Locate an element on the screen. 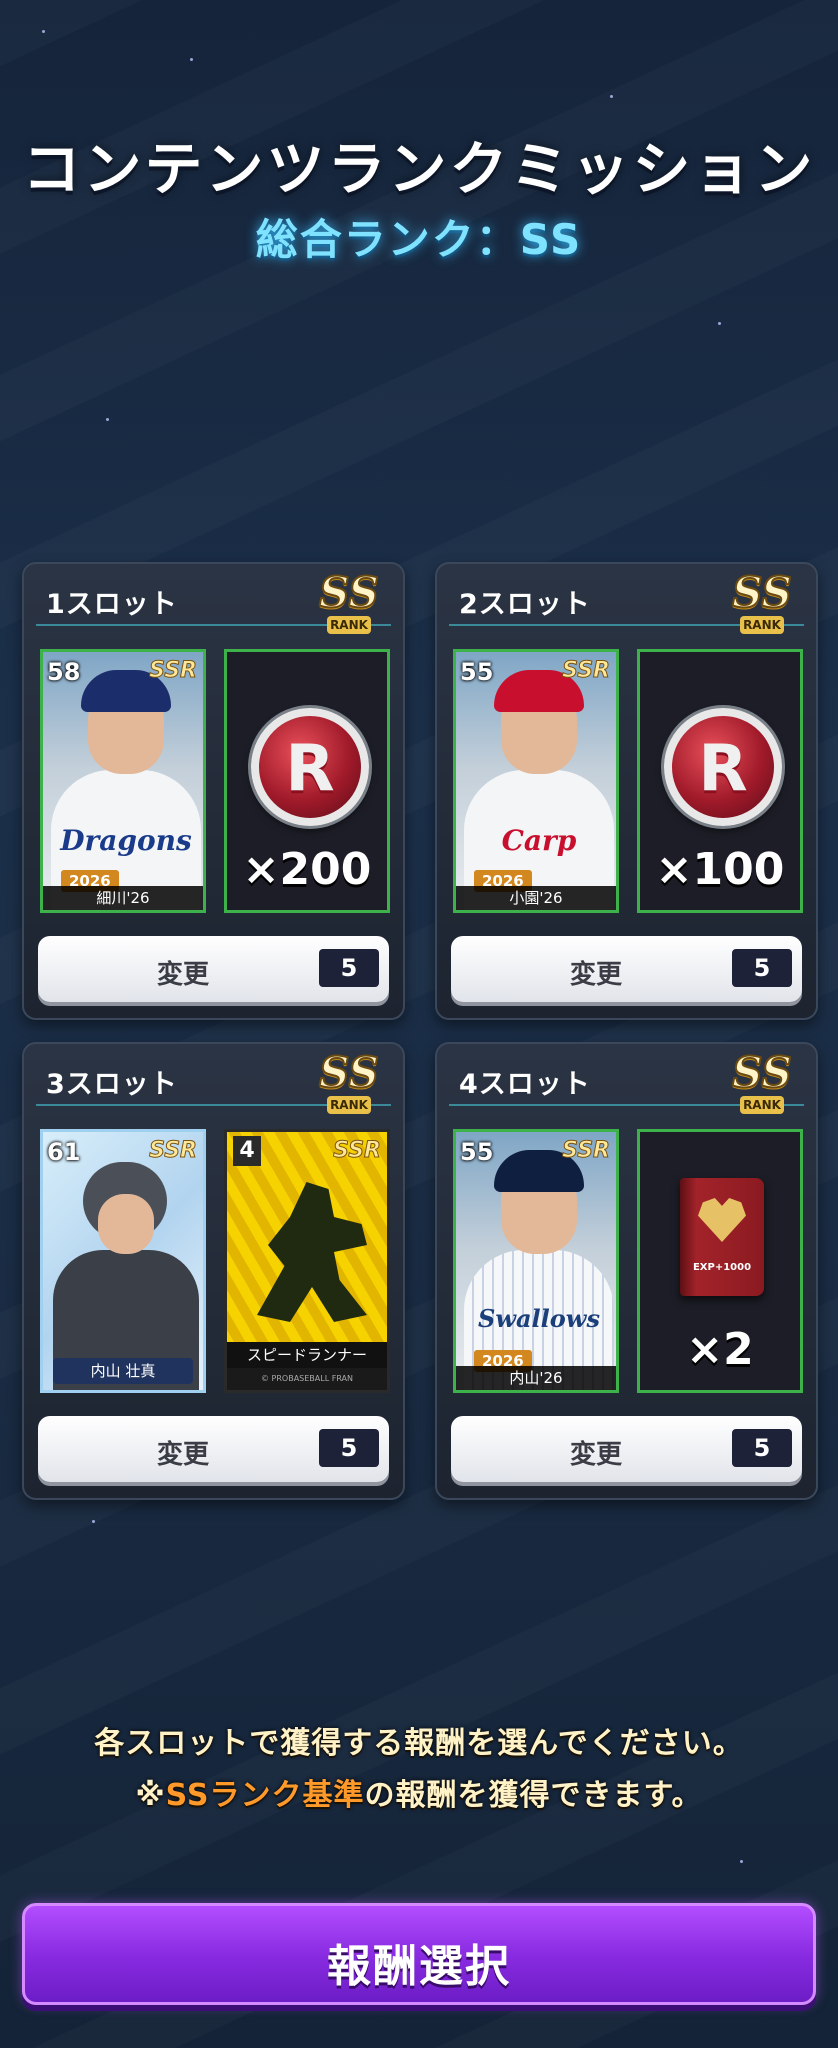 The width and height of the screenshot is (838, 2048). player-name: 内山 壮真 is located at coordinates (123, 1371).